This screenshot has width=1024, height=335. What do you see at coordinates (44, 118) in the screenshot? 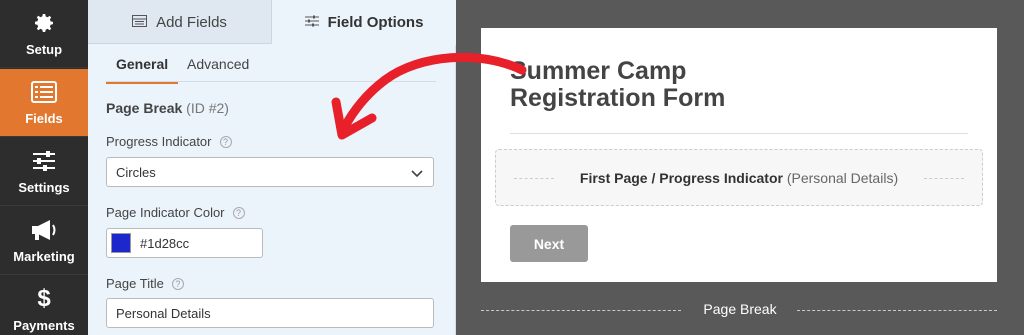
I see `sidebar-item-label: Fields` at bounding box center [44, 118].